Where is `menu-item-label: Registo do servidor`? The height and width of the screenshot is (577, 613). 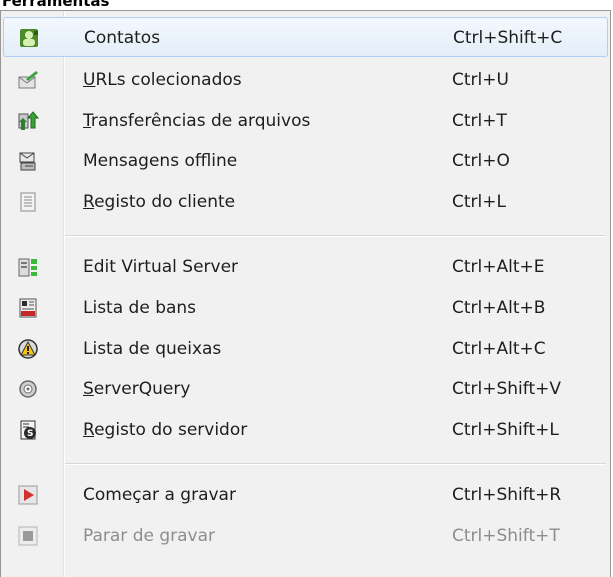 menu-item-label: Registo do servidor is located at coordinates (165, 430).